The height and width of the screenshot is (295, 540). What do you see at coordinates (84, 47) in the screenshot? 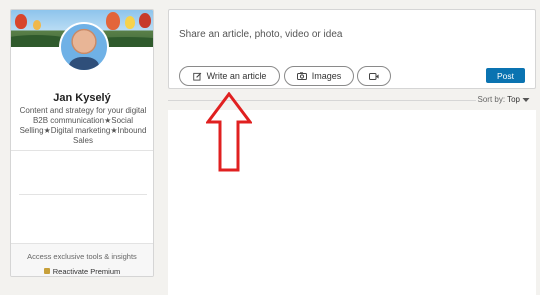
I see `avatar` at bounding box center [84, 47].